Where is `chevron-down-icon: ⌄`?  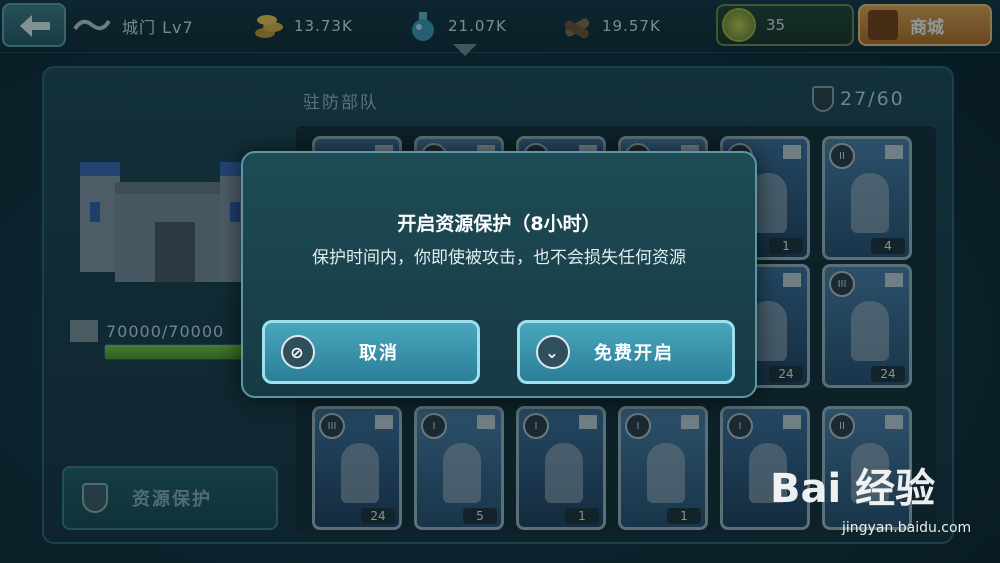
chevron-down-icon: ⌄ is located at coordinates (553, 352).